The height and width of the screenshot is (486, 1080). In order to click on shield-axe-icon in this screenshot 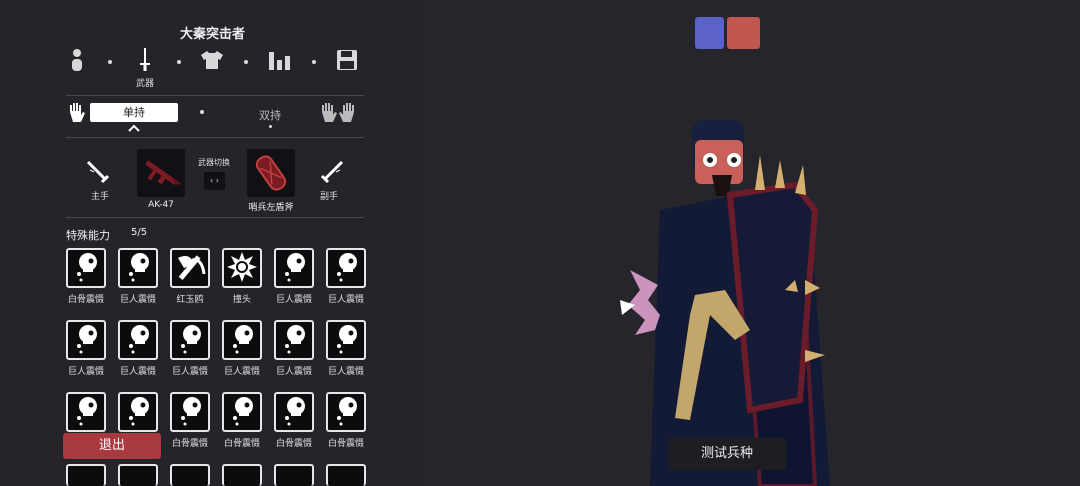, I will do `click(271, 173)`.